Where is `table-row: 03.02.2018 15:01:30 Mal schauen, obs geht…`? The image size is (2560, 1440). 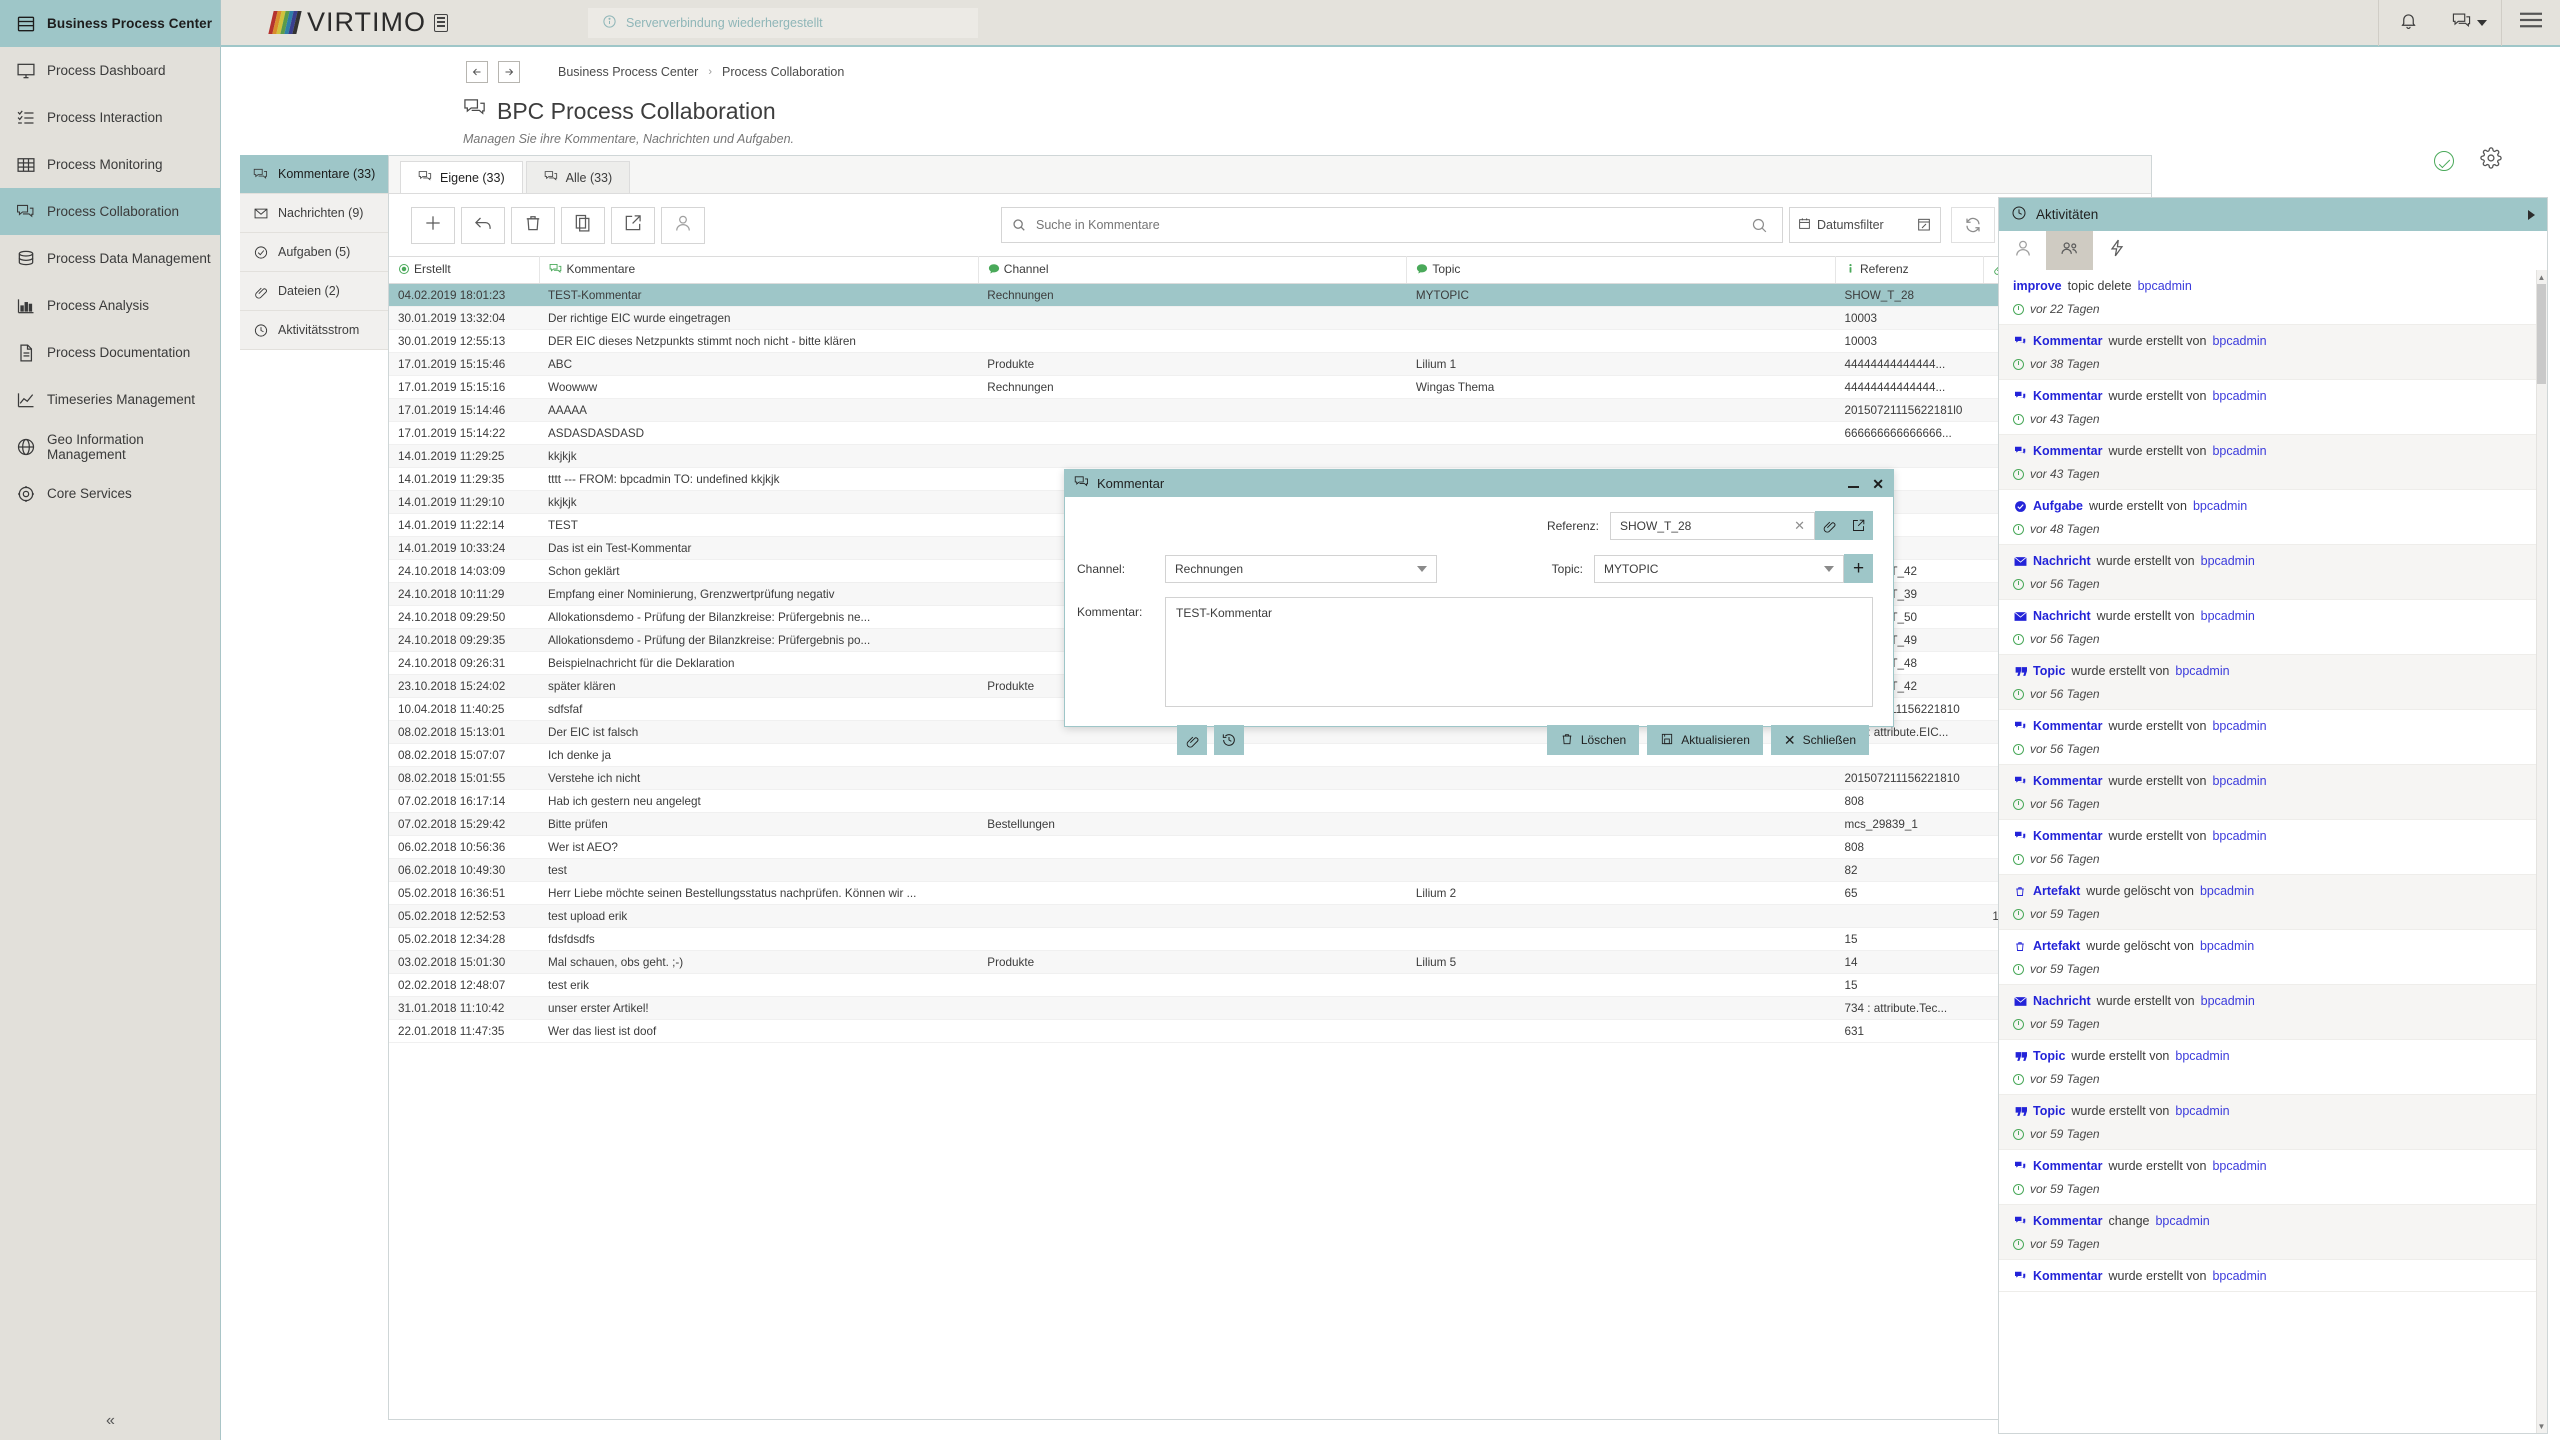 table-row: 03.02.2018 15:01:30 Mal schauen, obs geht… is located at coordinates (1270, 962).